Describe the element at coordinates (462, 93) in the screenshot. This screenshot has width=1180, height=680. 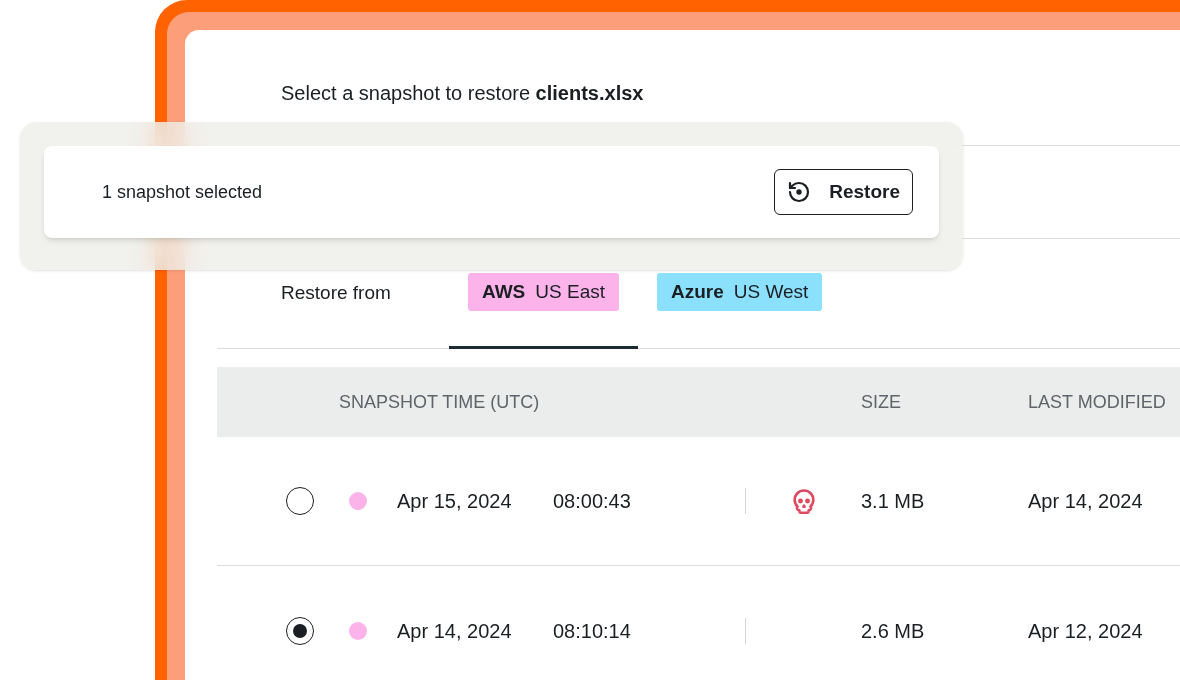
I see `dialog-title: Select a snapshot to restore clients.xlsx` at that location.